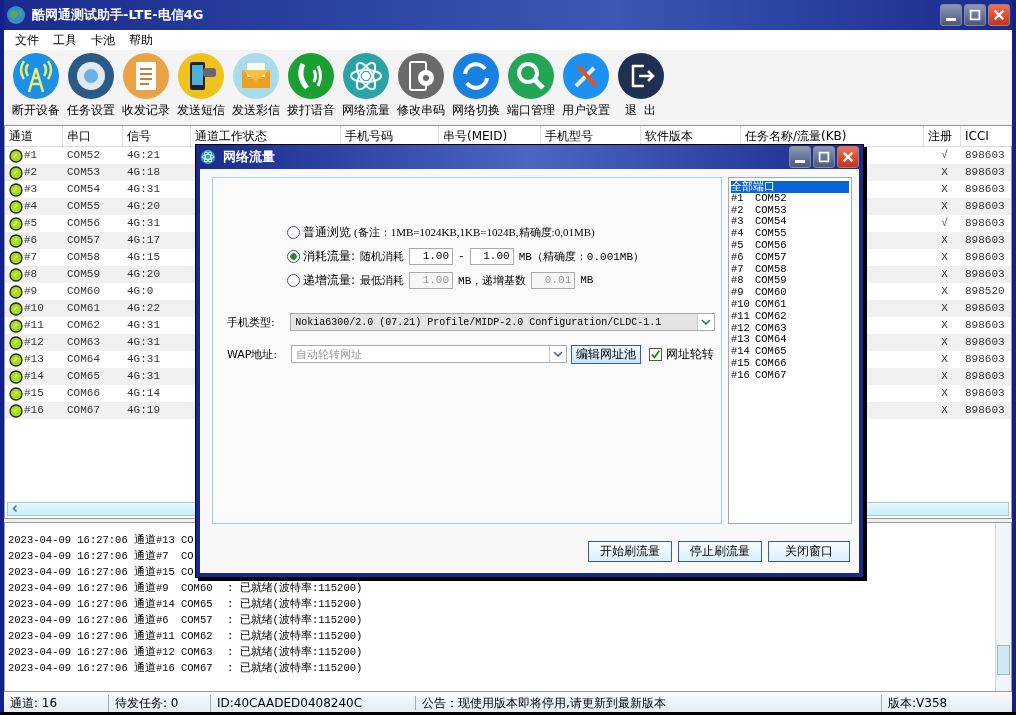 The height and width of the screenshot is (715, 1016). I want to click on port-list-item: #4 COM55, so click(790, 234).